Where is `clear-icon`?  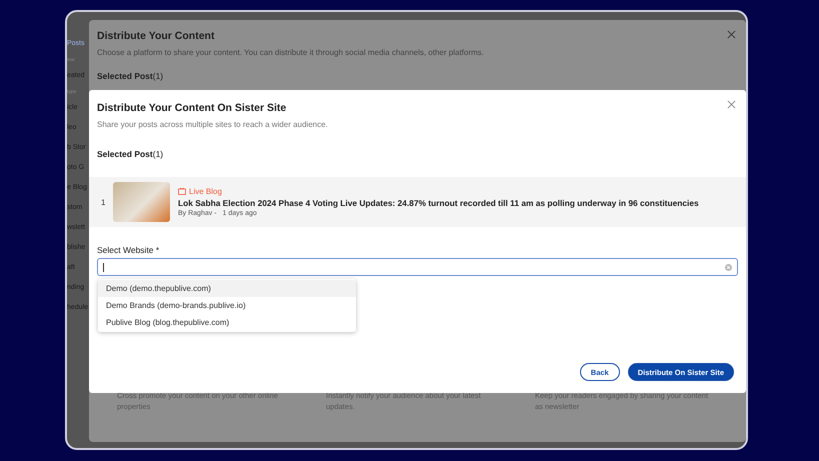 clear-icon is located at coordinates (728, 267).